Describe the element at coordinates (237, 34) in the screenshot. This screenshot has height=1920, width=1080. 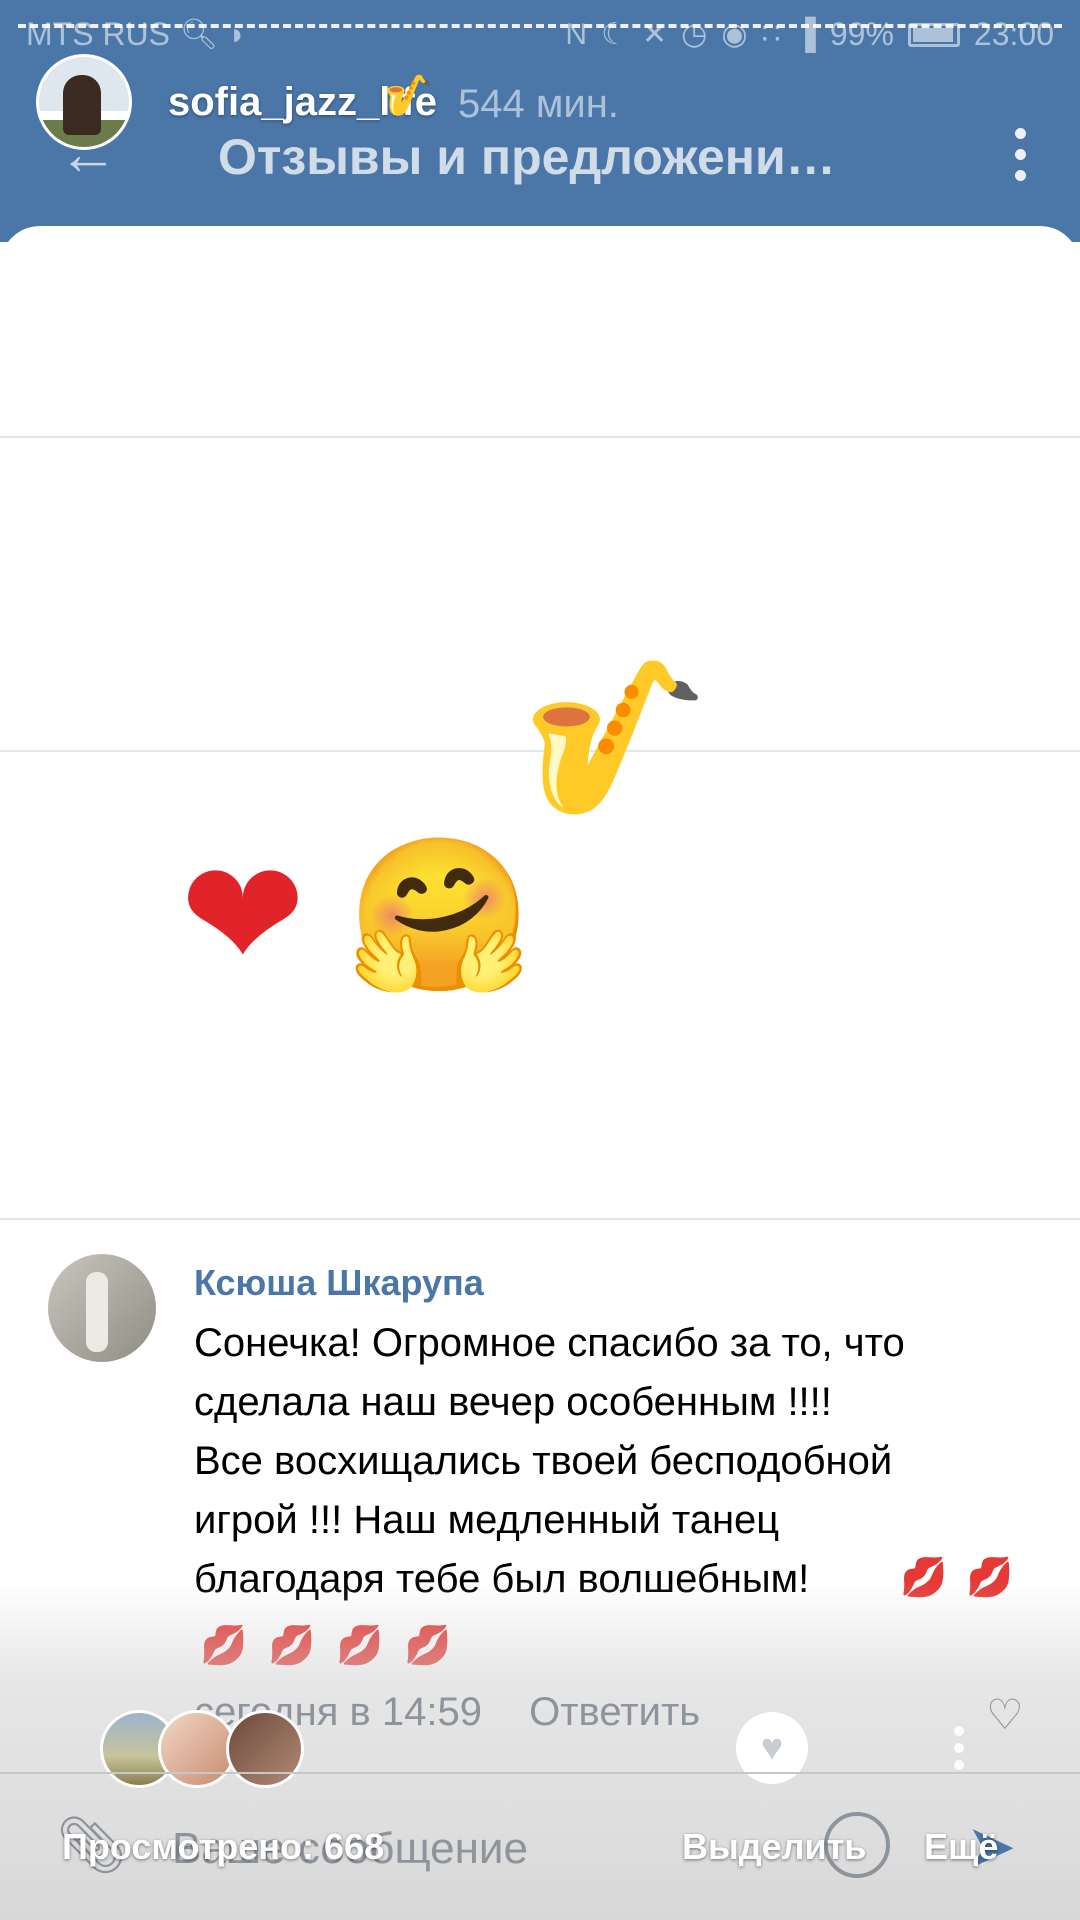
I see `shield-icon: ◗` at that location.